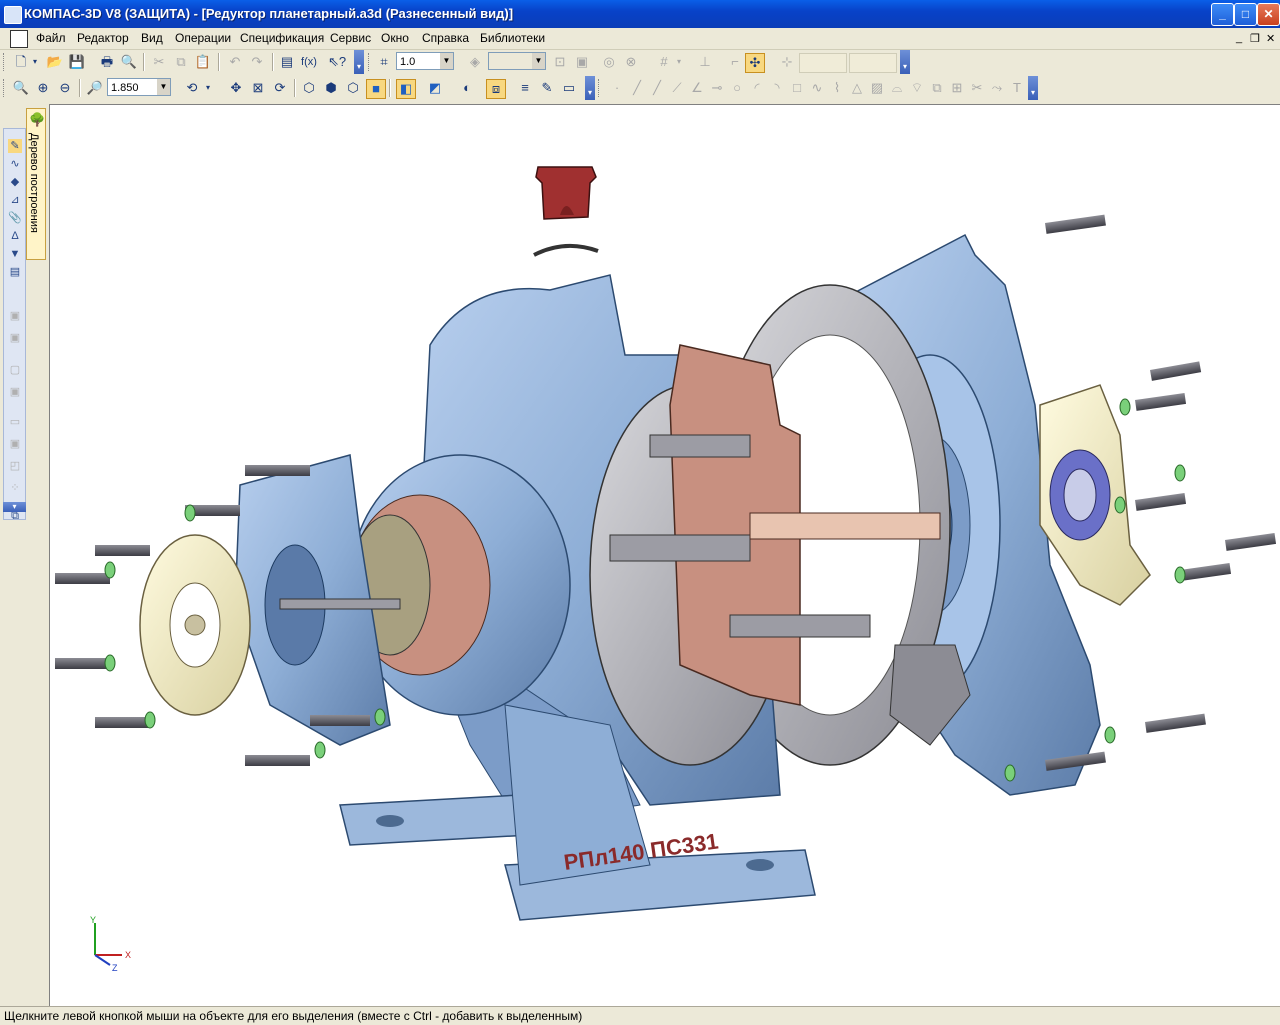 The width and height of the screenshot is (1280, 1025). I want to click on tree-tab: 🌳 Дерево построения, so click(36, 184).